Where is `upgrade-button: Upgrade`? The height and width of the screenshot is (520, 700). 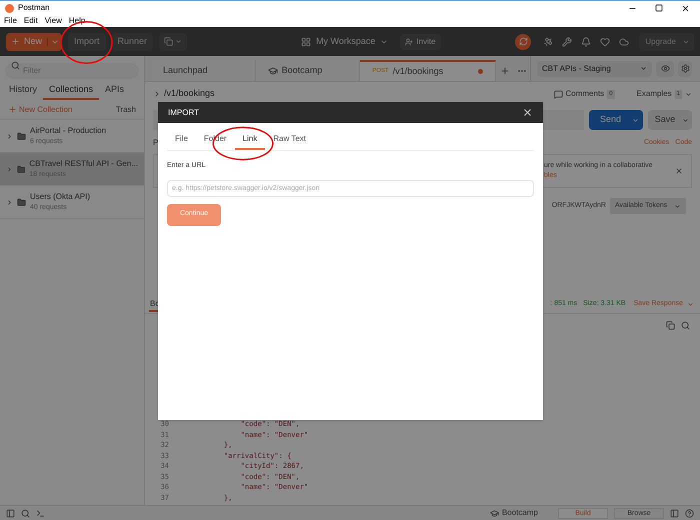
upgrade-button: Upgrade is located at coordinates (666, 41).